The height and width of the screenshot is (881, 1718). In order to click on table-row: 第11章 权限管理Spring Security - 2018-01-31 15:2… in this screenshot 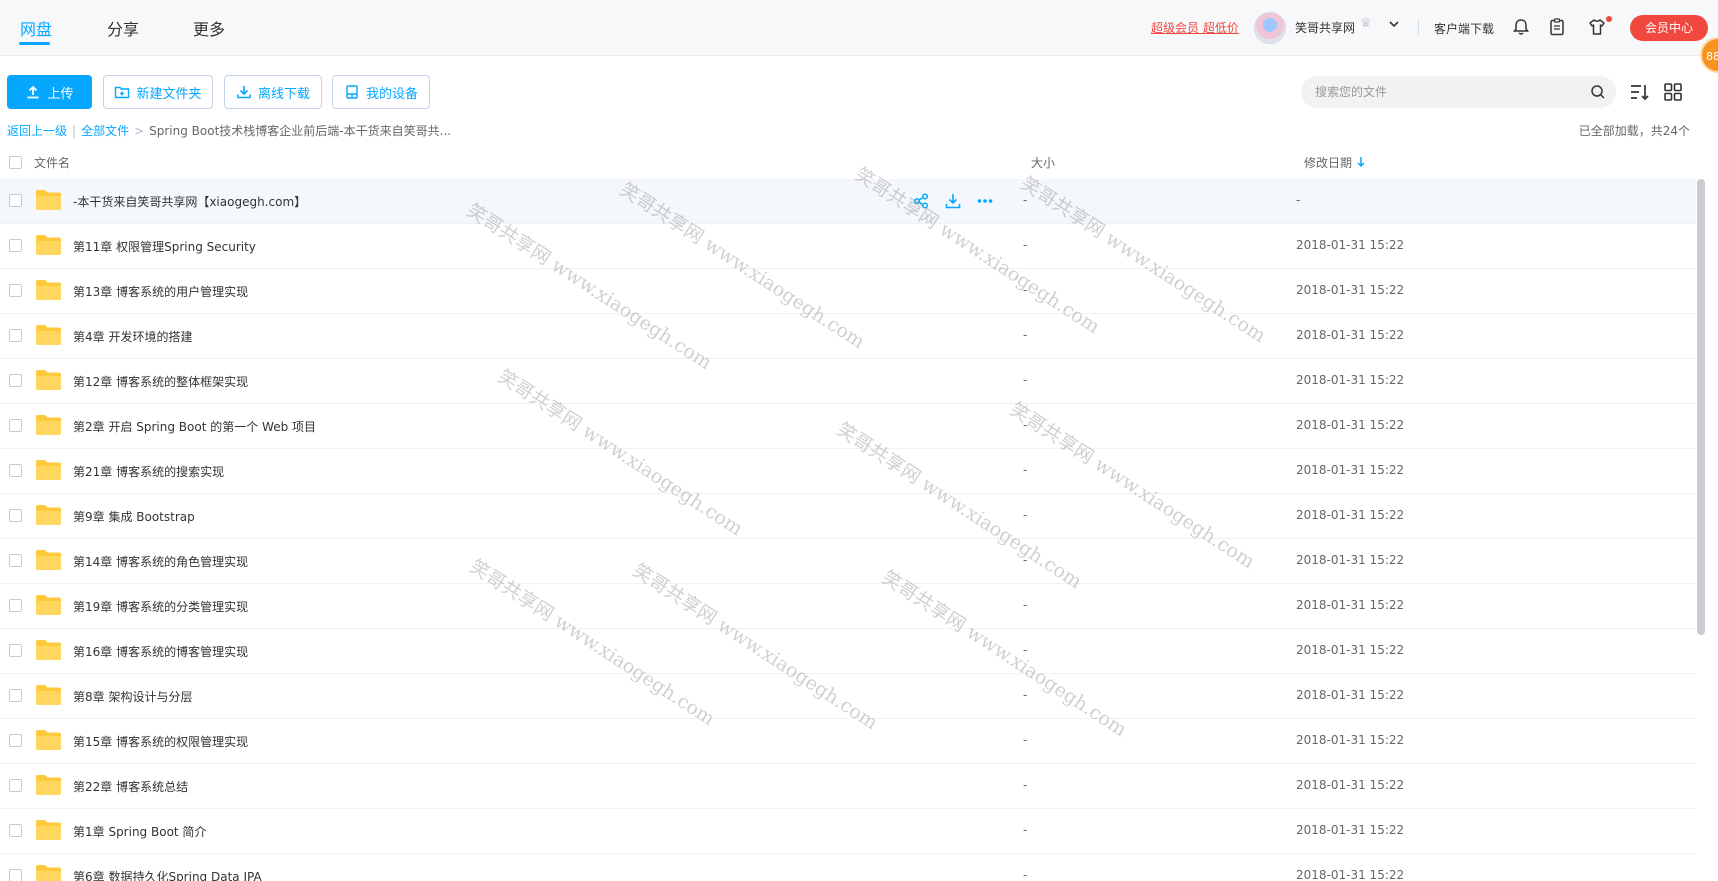, I will do `click(848, 246)`.